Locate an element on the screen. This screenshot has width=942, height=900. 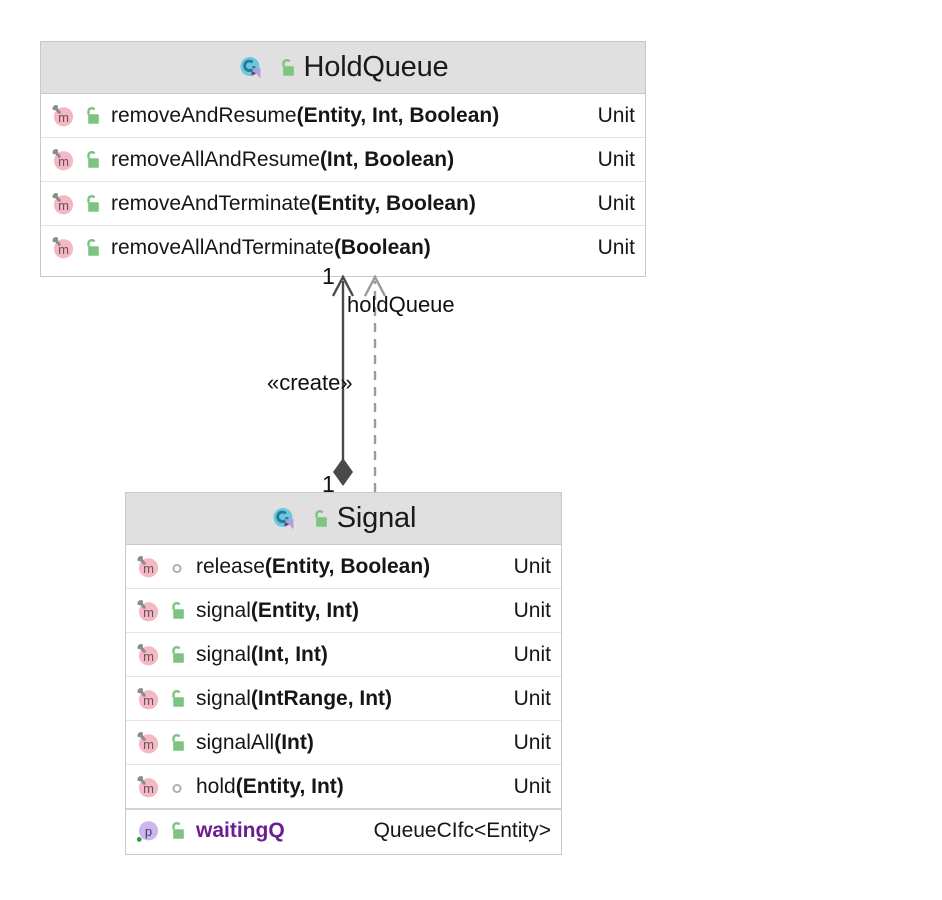
table-row: m signal(Entity, Int) Unit is located at coordinates (343, 611).